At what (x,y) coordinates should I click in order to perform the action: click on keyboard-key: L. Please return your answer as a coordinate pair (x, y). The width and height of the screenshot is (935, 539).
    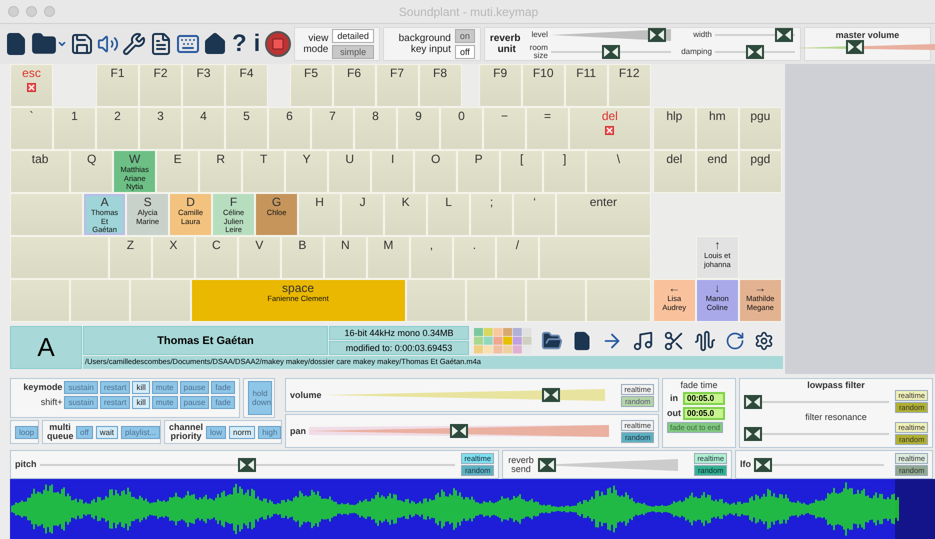
    Looking at the image, I should click on (448, 214).